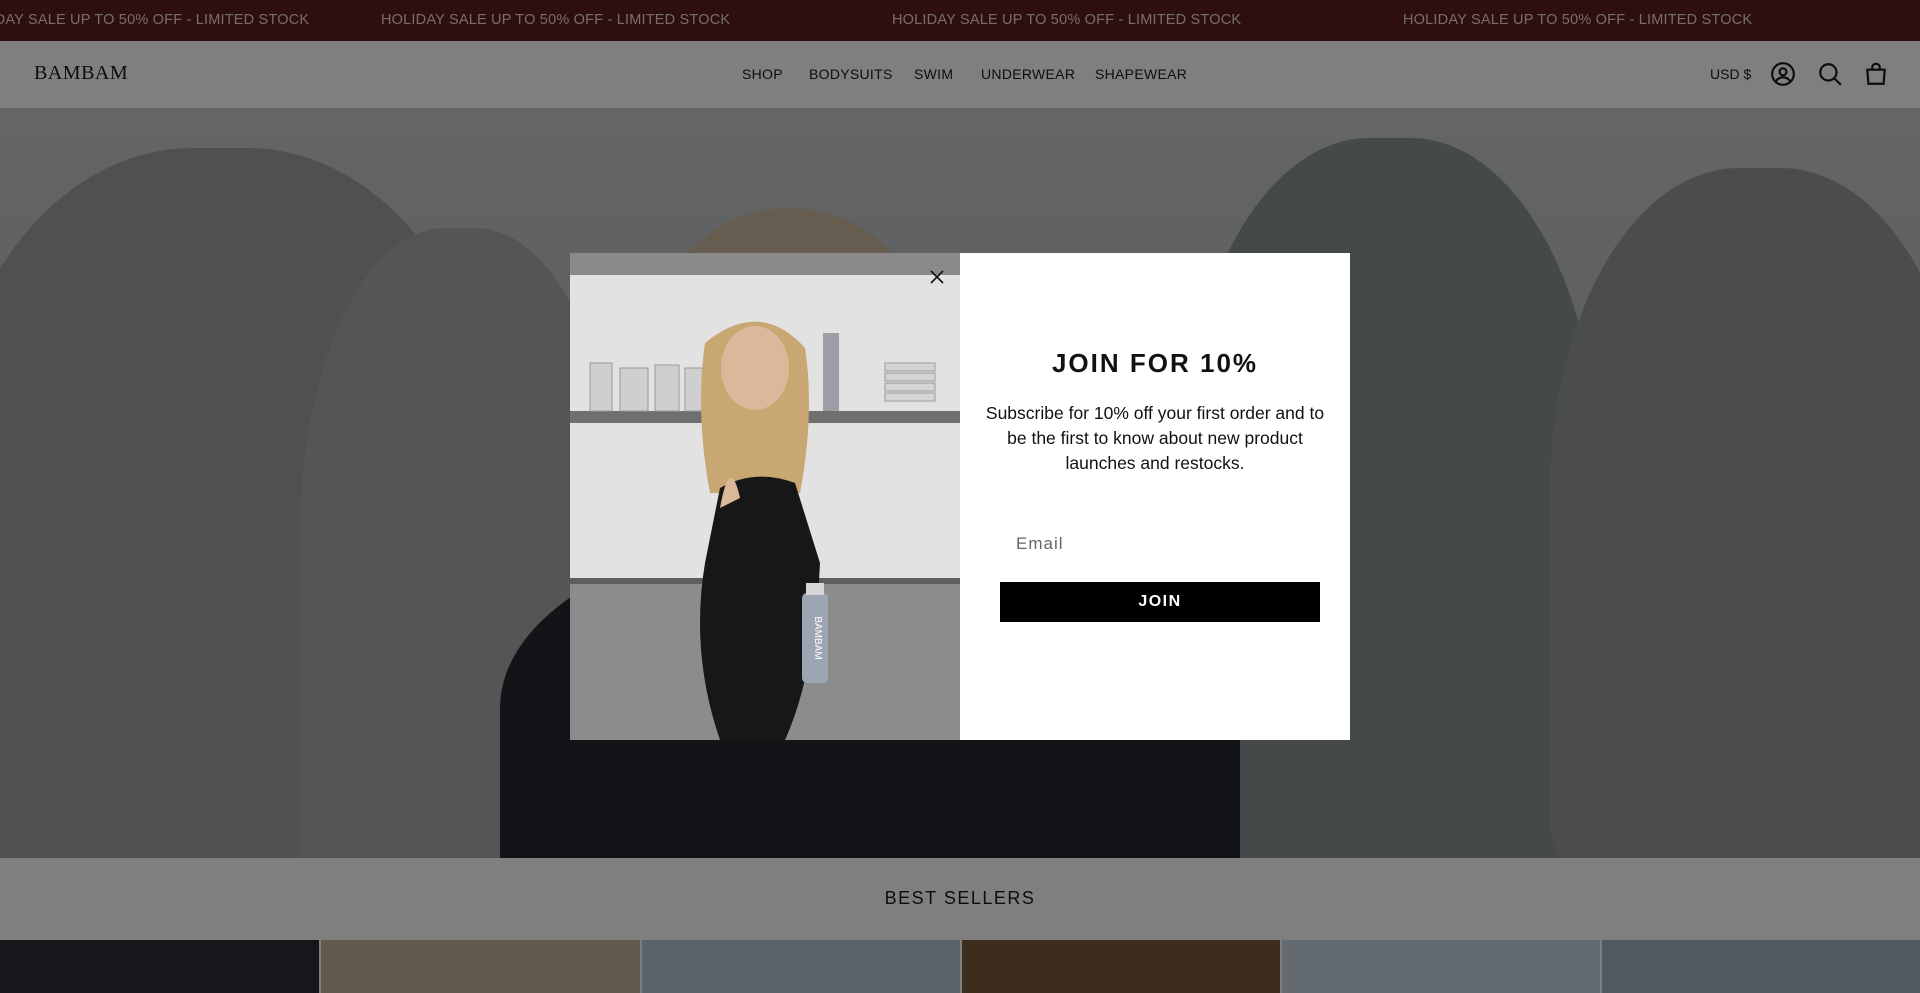 Image resolution: width=1920 pixels, height=993 pixels. I want to click on close-button, so click(937, 277).